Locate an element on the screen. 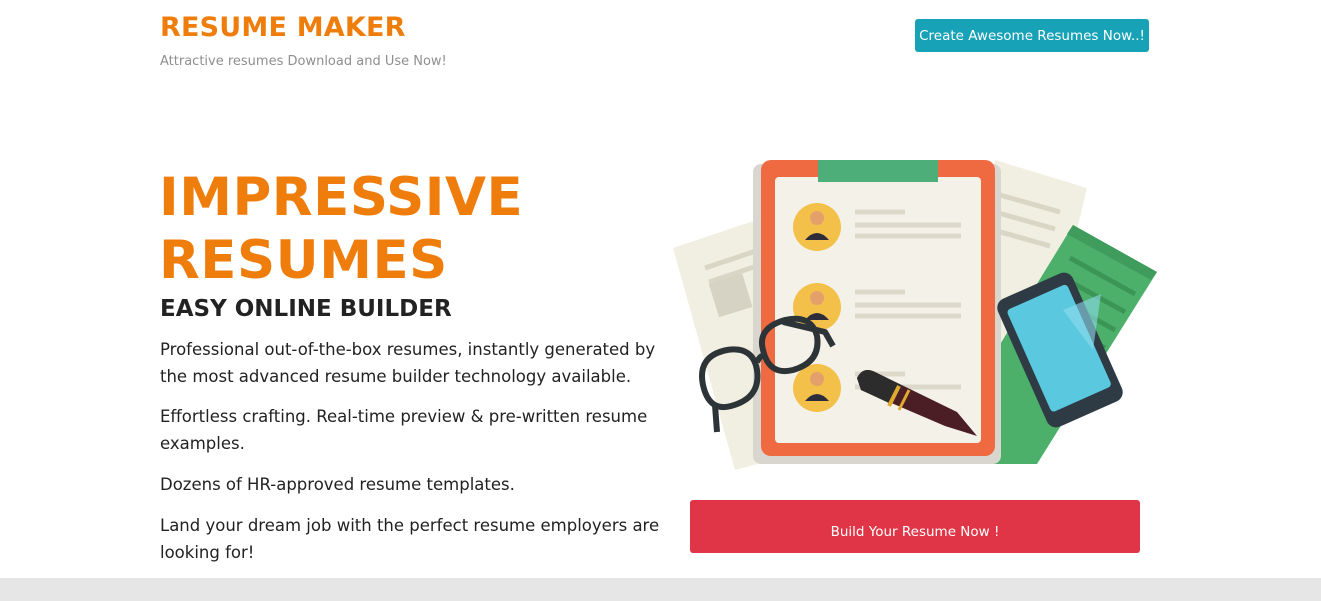 This screenshot has width=1321, height=601. hero-title-line-1: IMPRESSIVE is located at coordinates (341, 197).